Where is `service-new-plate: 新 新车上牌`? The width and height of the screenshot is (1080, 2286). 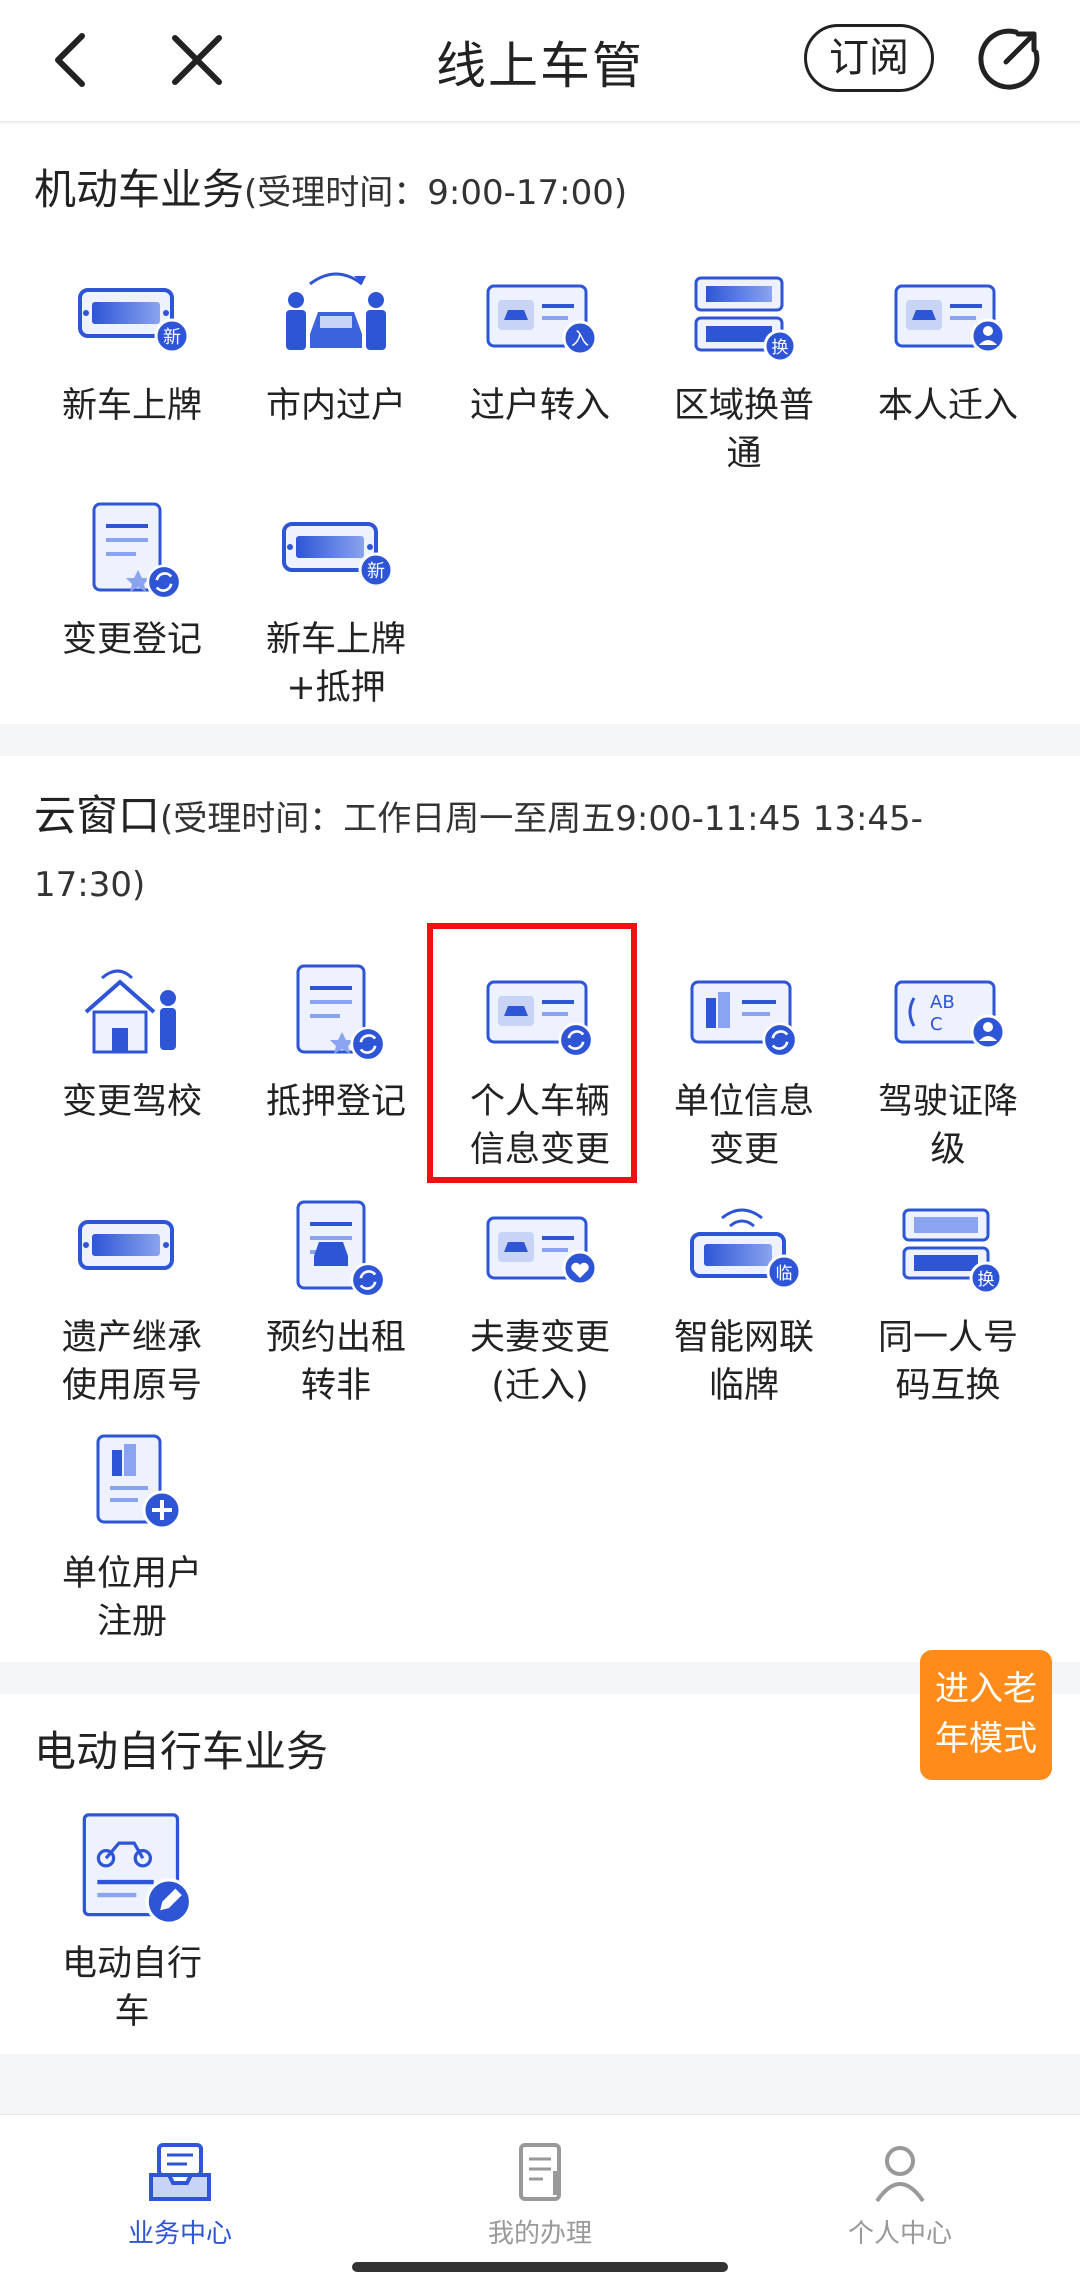
service-new-plate: 新 新车上牌 is located at coordinates (132, 346).